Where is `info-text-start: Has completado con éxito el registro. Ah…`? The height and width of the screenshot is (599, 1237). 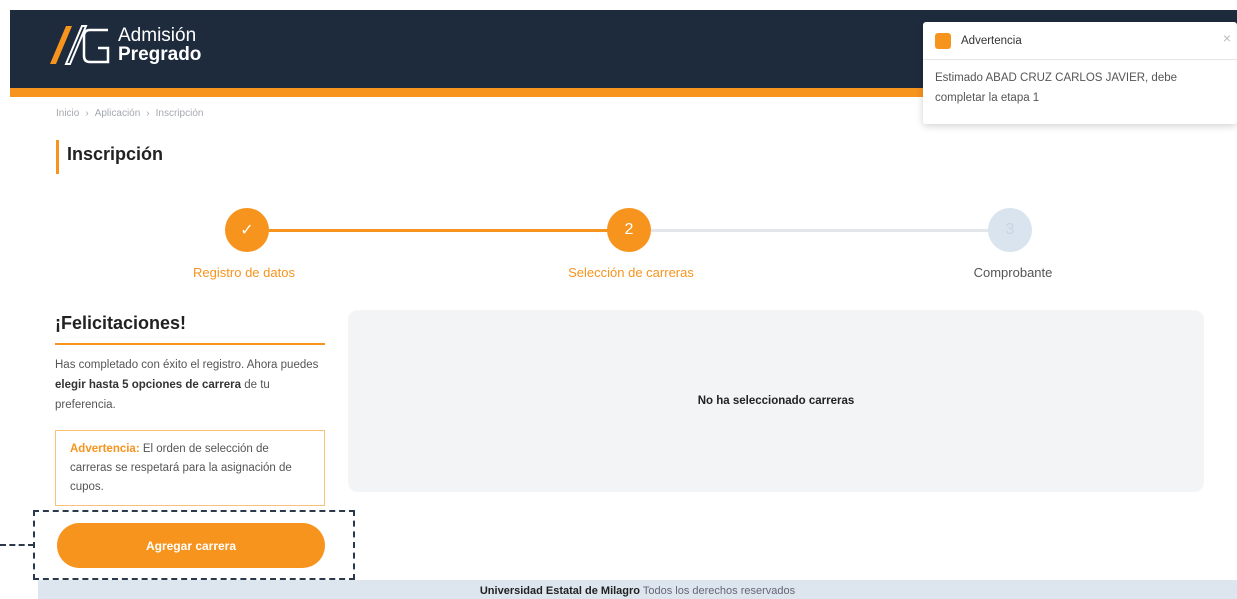
info-text-start: Has completado con éxito el registro. Ah… is located at coordinates (187, 365).